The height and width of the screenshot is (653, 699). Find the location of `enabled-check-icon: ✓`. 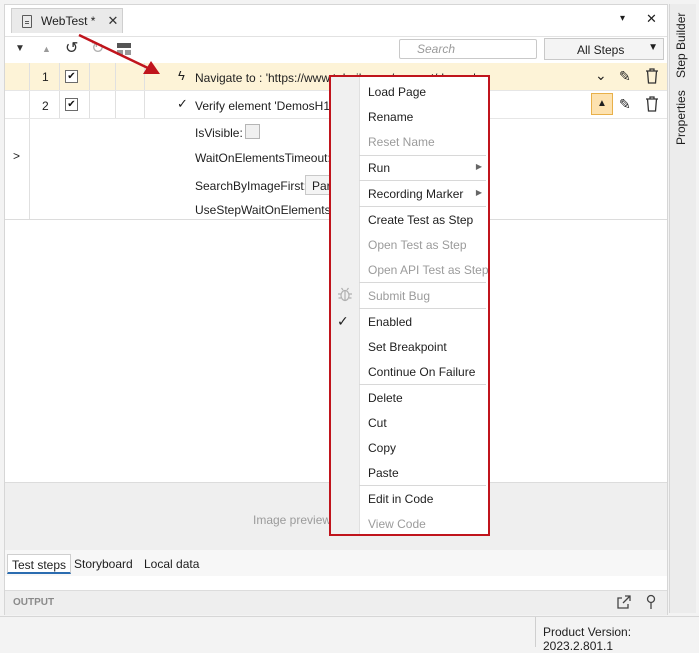

enabled-check-icon: ✓ is located at coordinates (343, 321).